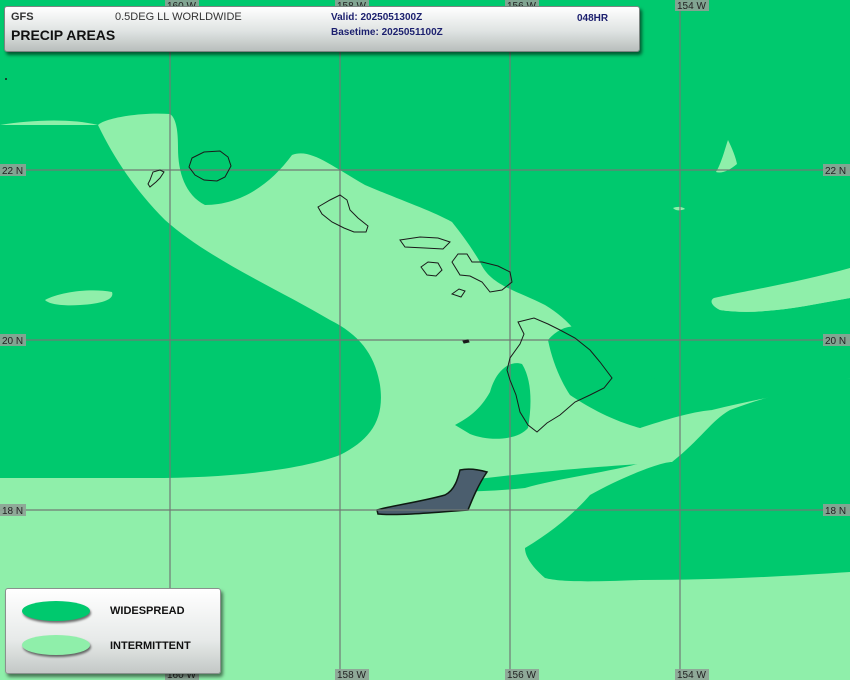 This screenshot has width=850, height=680. What do you see at coordinates (835, 511) in the screenshot?
I see `lat-label-18n-right: 18 N` at bounding box center [835, 511].